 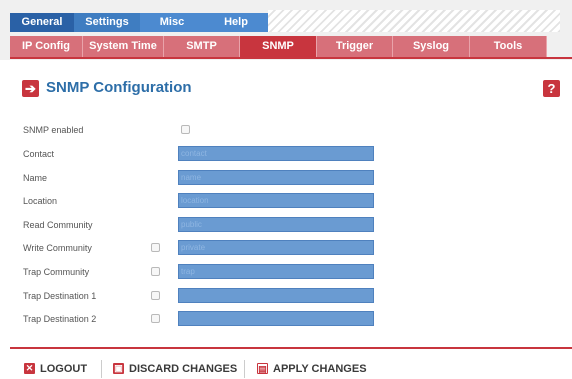 What do you see at coordinates (202, 46) in the screenshot?
I see `subtab-smtp: SMTP` at bounding box center [202, 46].